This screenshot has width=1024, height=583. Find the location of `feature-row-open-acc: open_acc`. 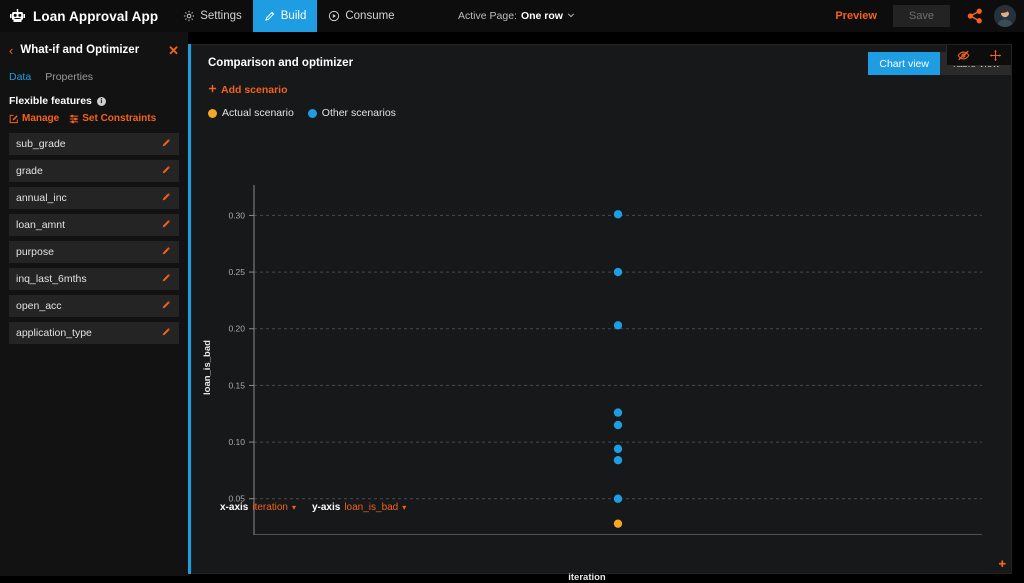

feature-row-open-acc: open_acc is located at coordinates (94, 306).